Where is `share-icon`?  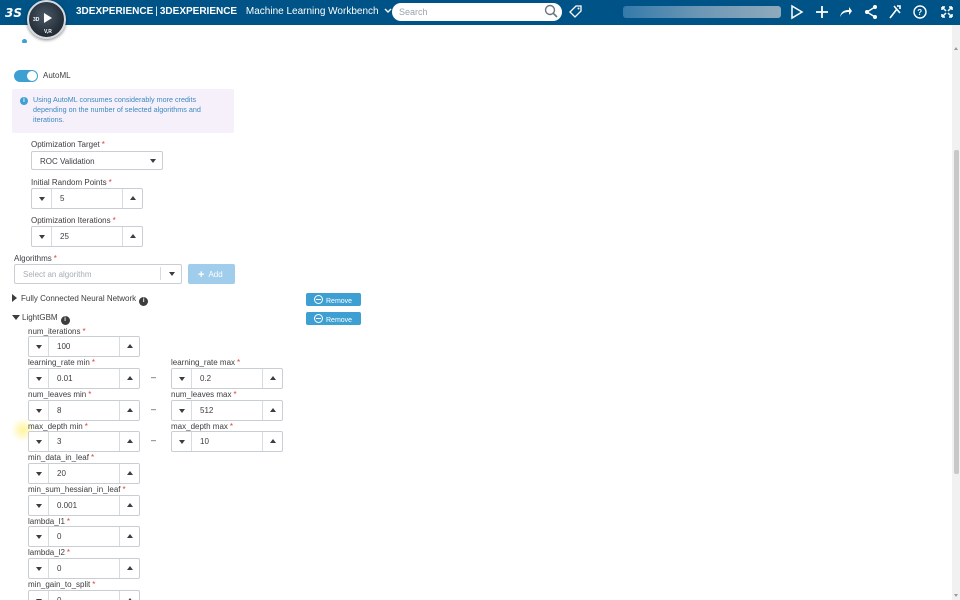
share-icon is located at coordinates (846, 14).